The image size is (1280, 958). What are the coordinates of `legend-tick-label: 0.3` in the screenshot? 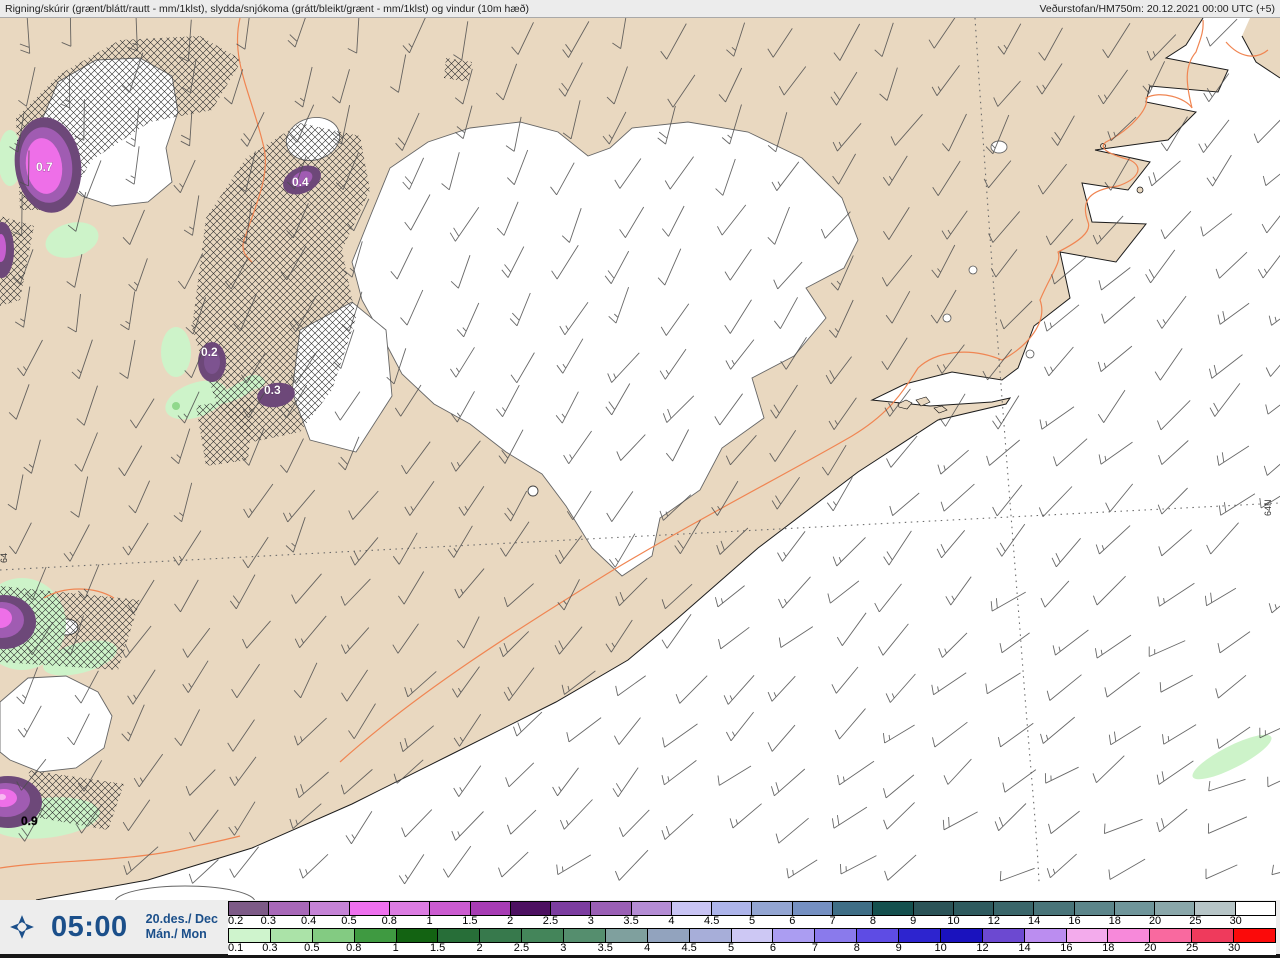 It's located at (268, 921).